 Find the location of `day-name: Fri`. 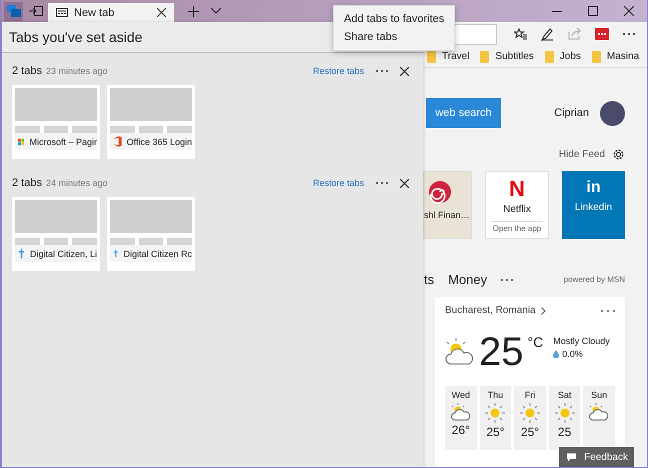

day-name: Fri is located at coordinates (530, 395).